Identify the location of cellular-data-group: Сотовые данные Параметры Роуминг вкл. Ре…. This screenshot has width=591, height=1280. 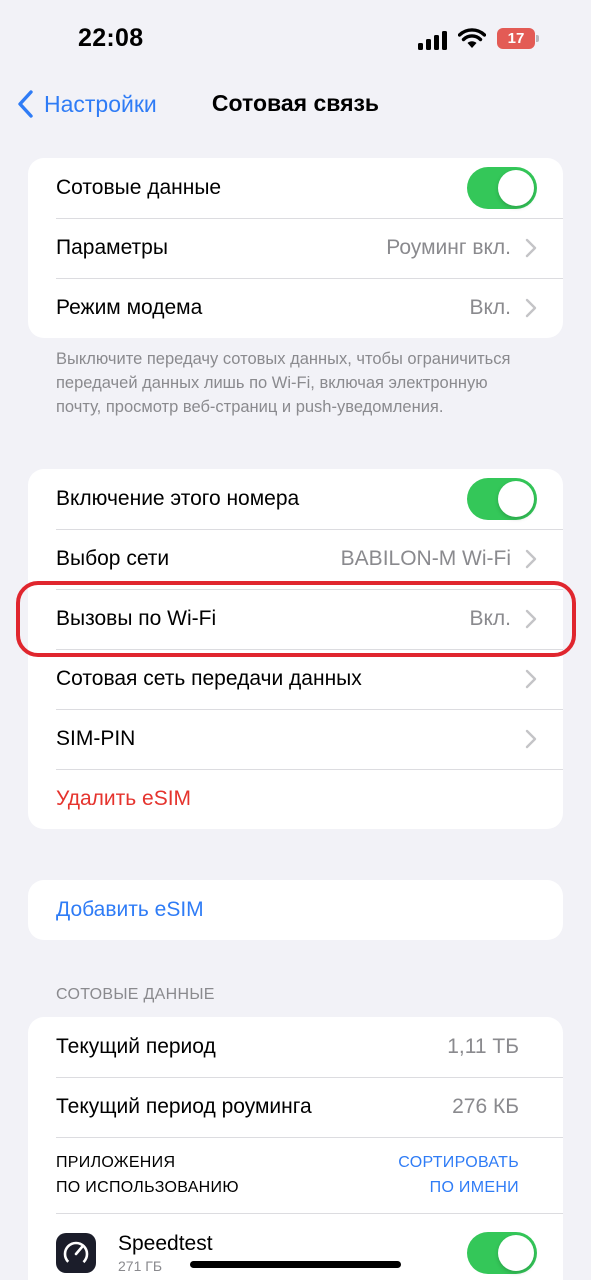
(295, 248).